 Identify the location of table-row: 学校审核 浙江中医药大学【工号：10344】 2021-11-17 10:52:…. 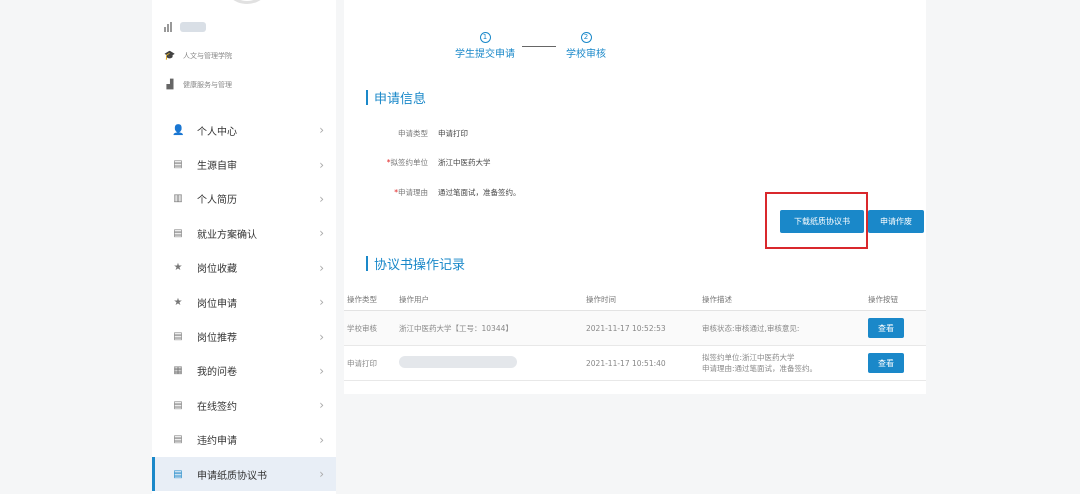
(635, 328).